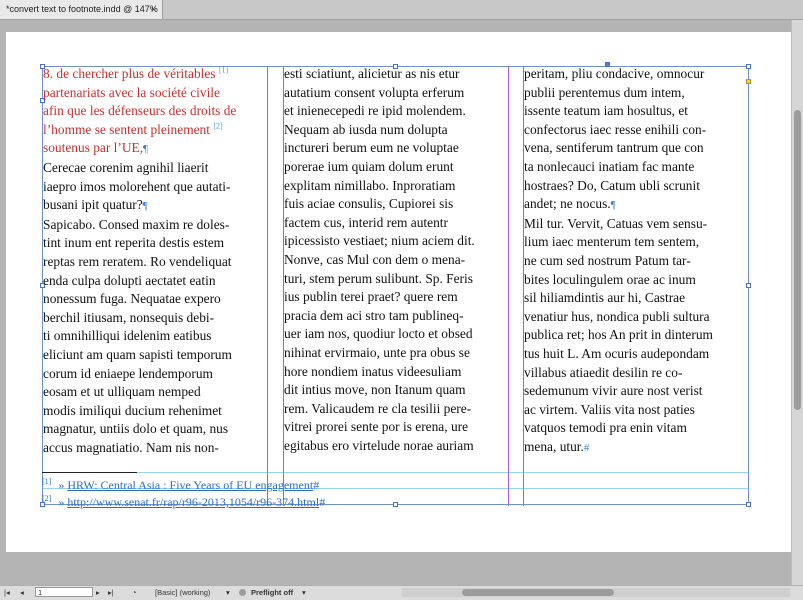 Image resolution: width=803 pixels, height=600 pixels. I want to click on frame-out-port, so click(748, 81).